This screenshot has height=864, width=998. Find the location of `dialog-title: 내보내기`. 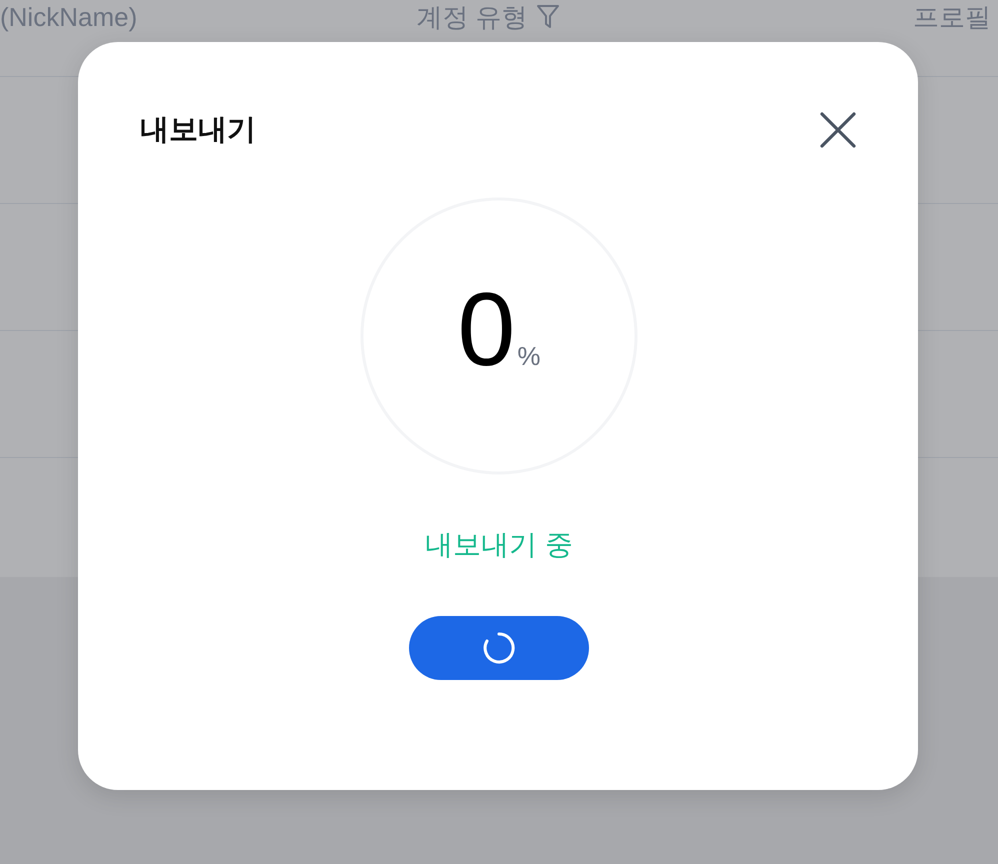

dialog-title: 내보내기 is located at coordinates (198, 130).